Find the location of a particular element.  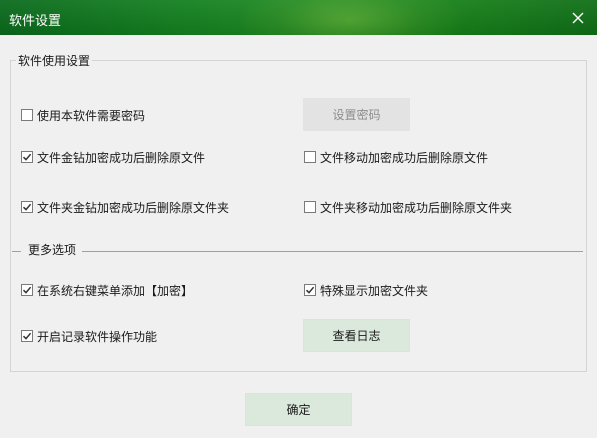

move-delete-folder-label: 文件夹移动加密成功后删除原文件夹 is located at coordinates (416, 207).